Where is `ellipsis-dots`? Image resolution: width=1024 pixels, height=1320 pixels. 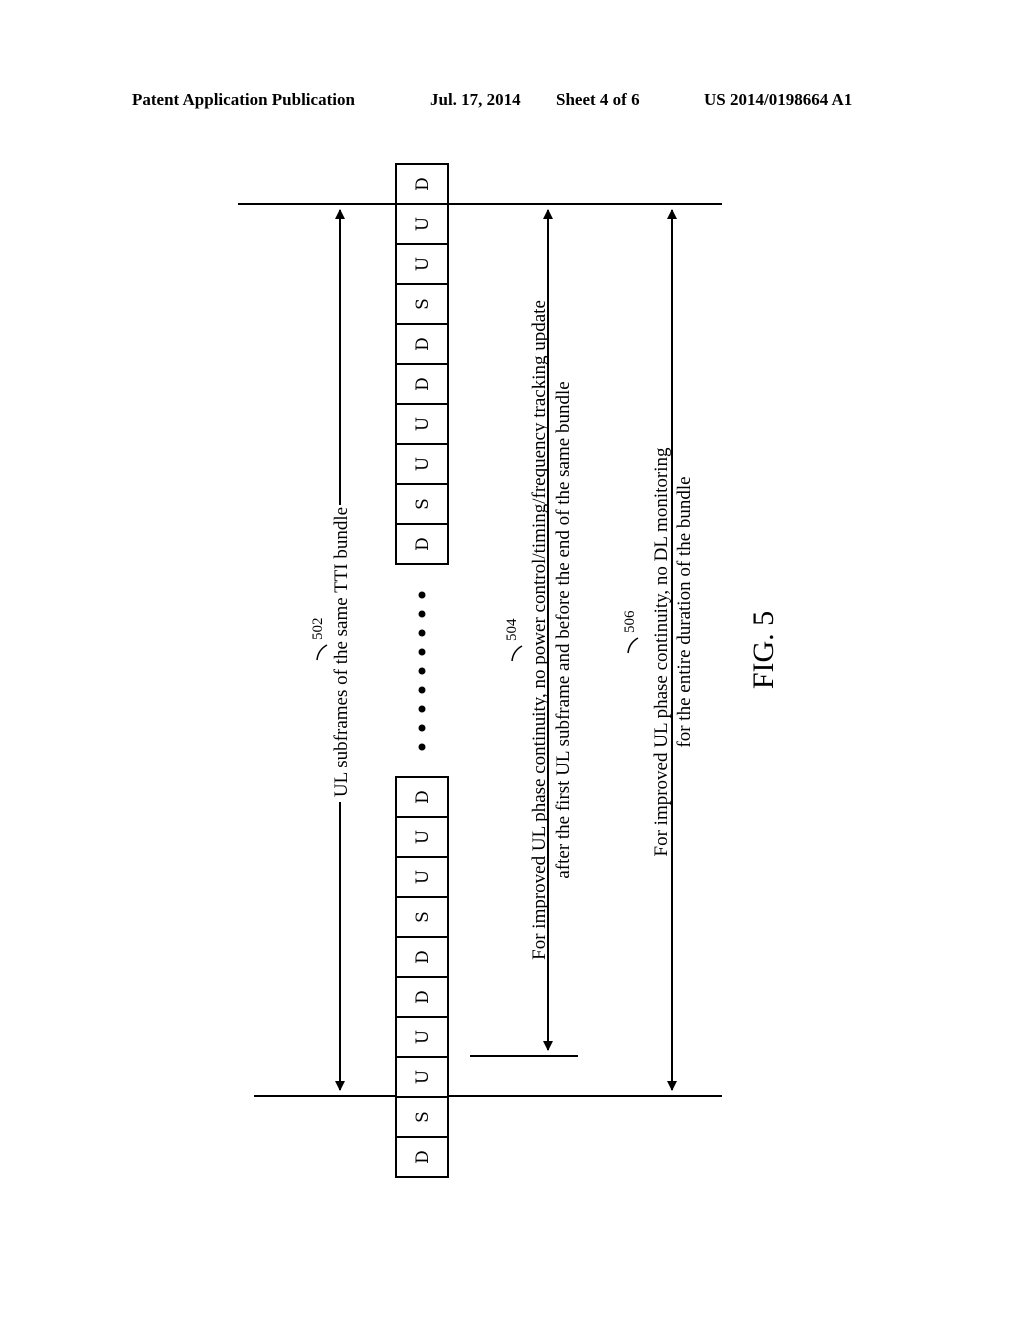
ellipsis-dots is located at coordinates (422, 671).